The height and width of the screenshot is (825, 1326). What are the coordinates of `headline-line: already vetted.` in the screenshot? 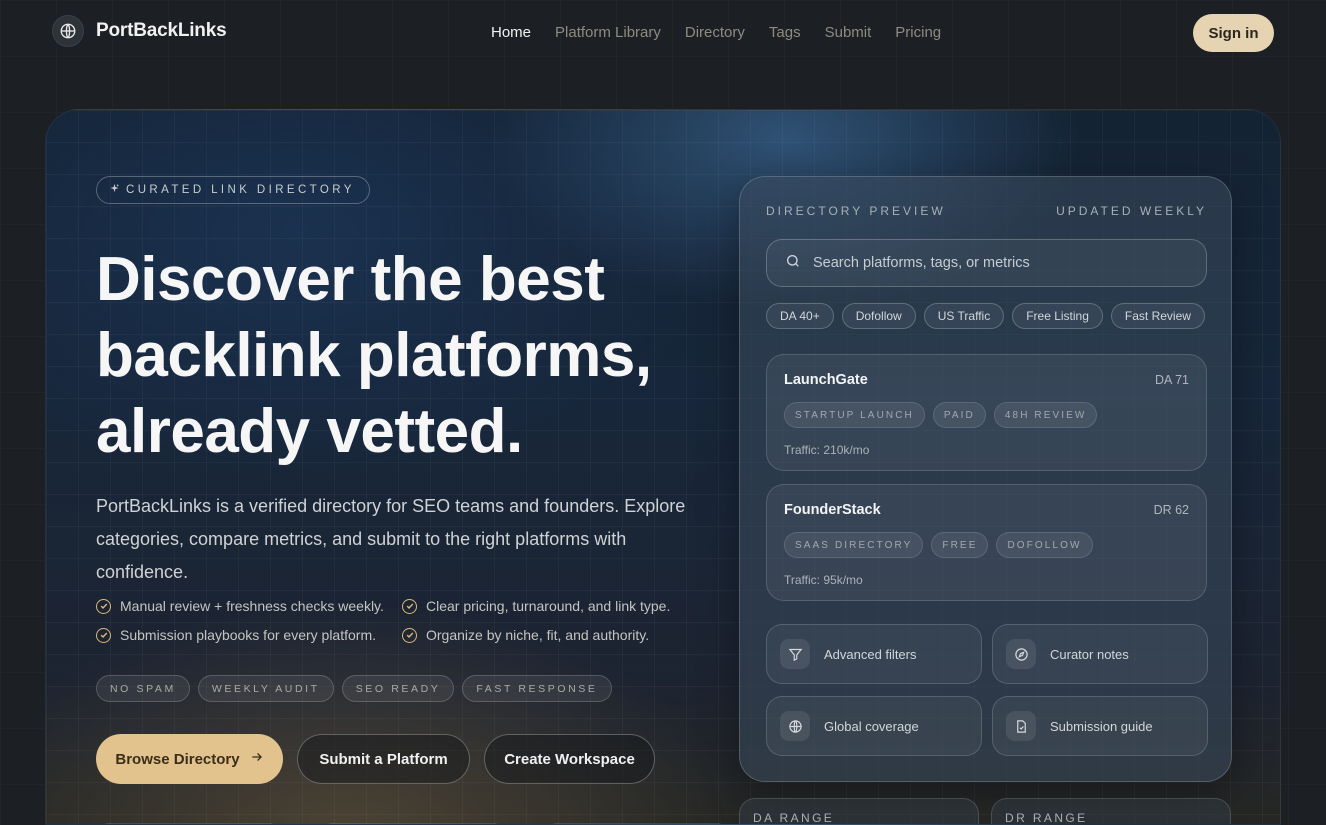 It's located at (309, 431).